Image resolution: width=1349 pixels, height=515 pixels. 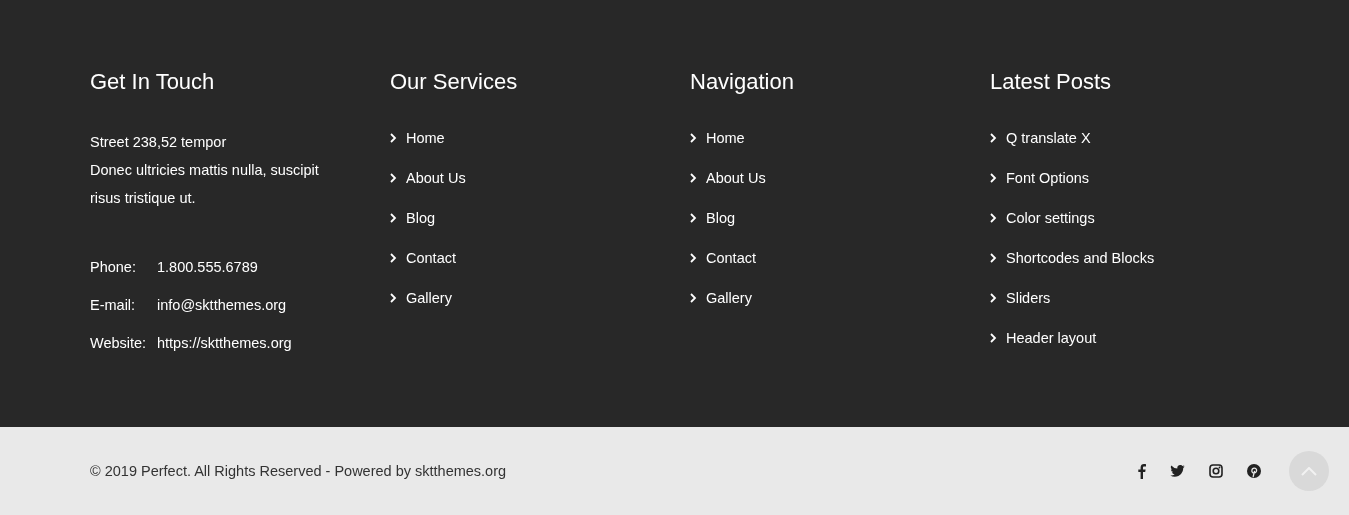 What do you see at coordinates (224, 343) in the screenshot?
I see `contact-value: https://sktthemes.org` at bounding box center [224, 343].